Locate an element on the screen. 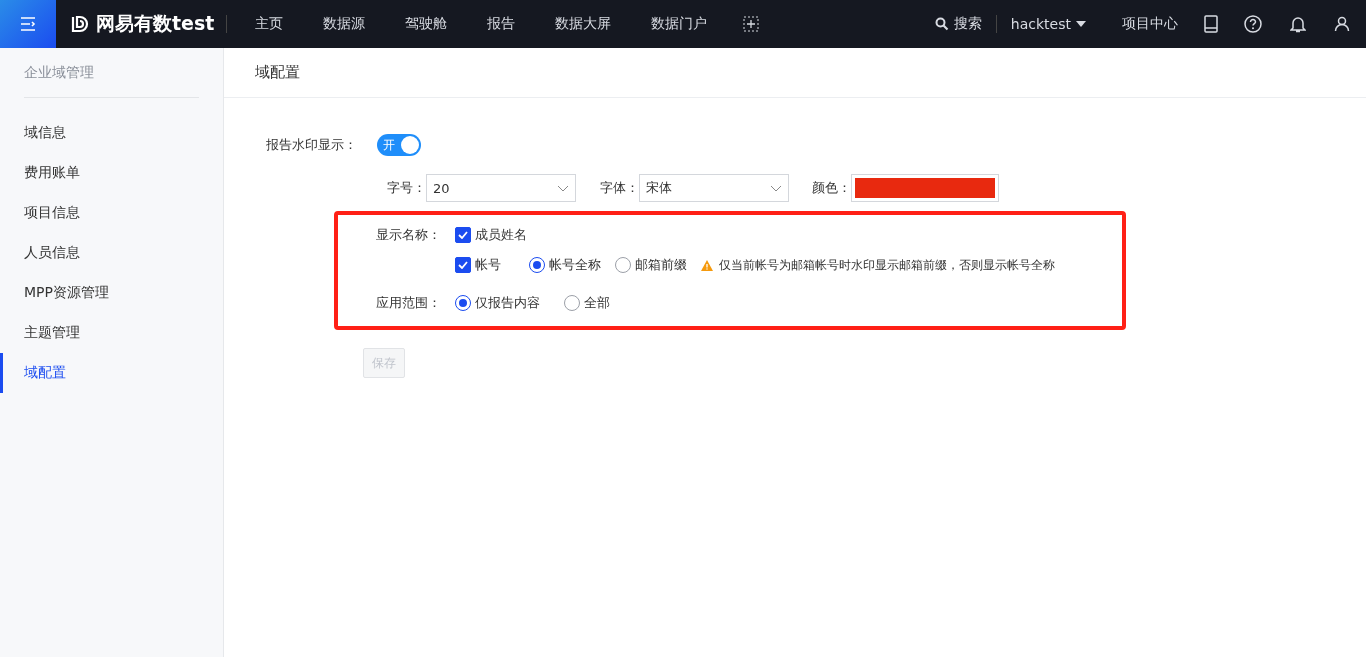  field-label: 应用范围： is located at coordinates (409, 303).